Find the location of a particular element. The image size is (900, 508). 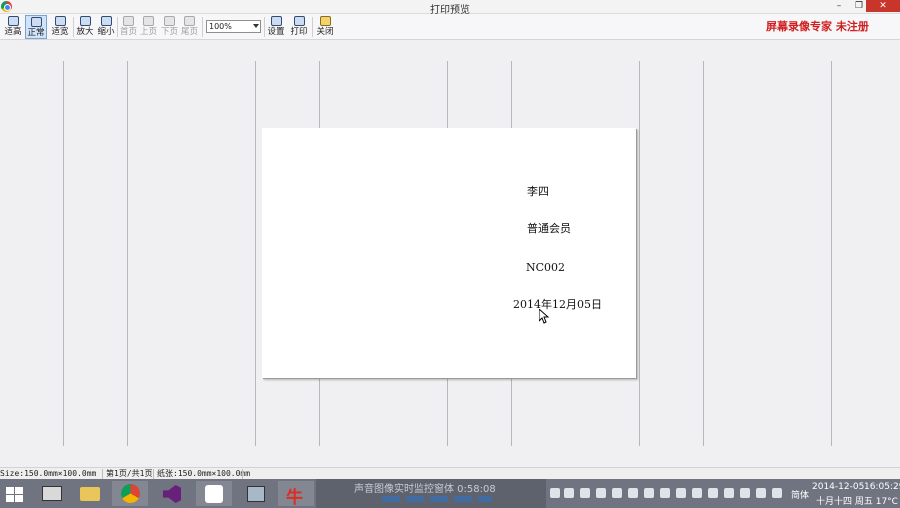

last-page-label: 尾页 is located at coordinates (189, 32).